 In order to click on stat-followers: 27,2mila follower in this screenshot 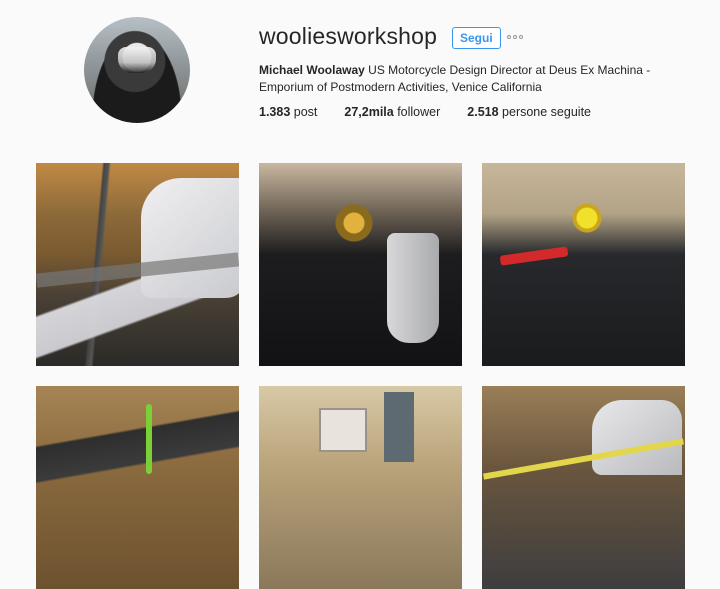, I will do `click(392, 112)`.